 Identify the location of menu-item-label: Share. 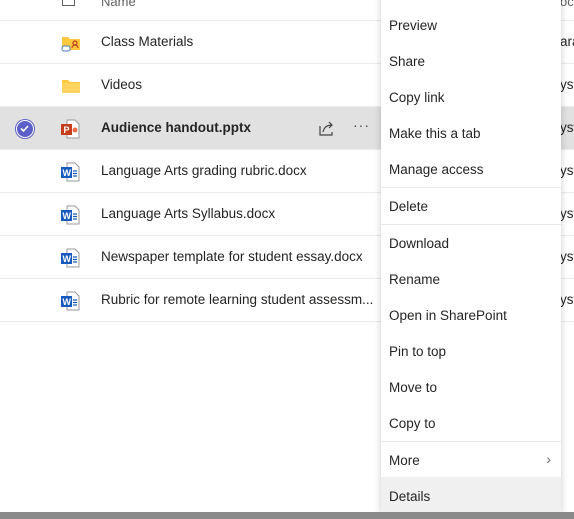
(407, 61).